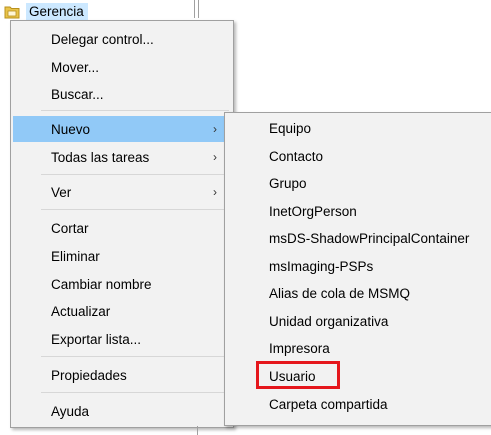 Image resolution: width=491 pixels, height=435 pixels. Describe the element at coordinates (122, 375) in the screenshot. I see `menu-item-propiedades: Propiedades` at that location.